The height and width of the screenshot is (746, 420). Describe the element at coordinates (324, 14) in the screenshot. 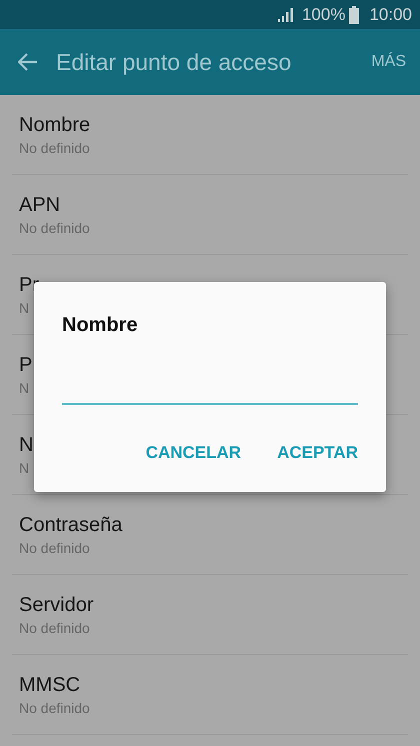

I see `battery-percent: 100%` at that location.